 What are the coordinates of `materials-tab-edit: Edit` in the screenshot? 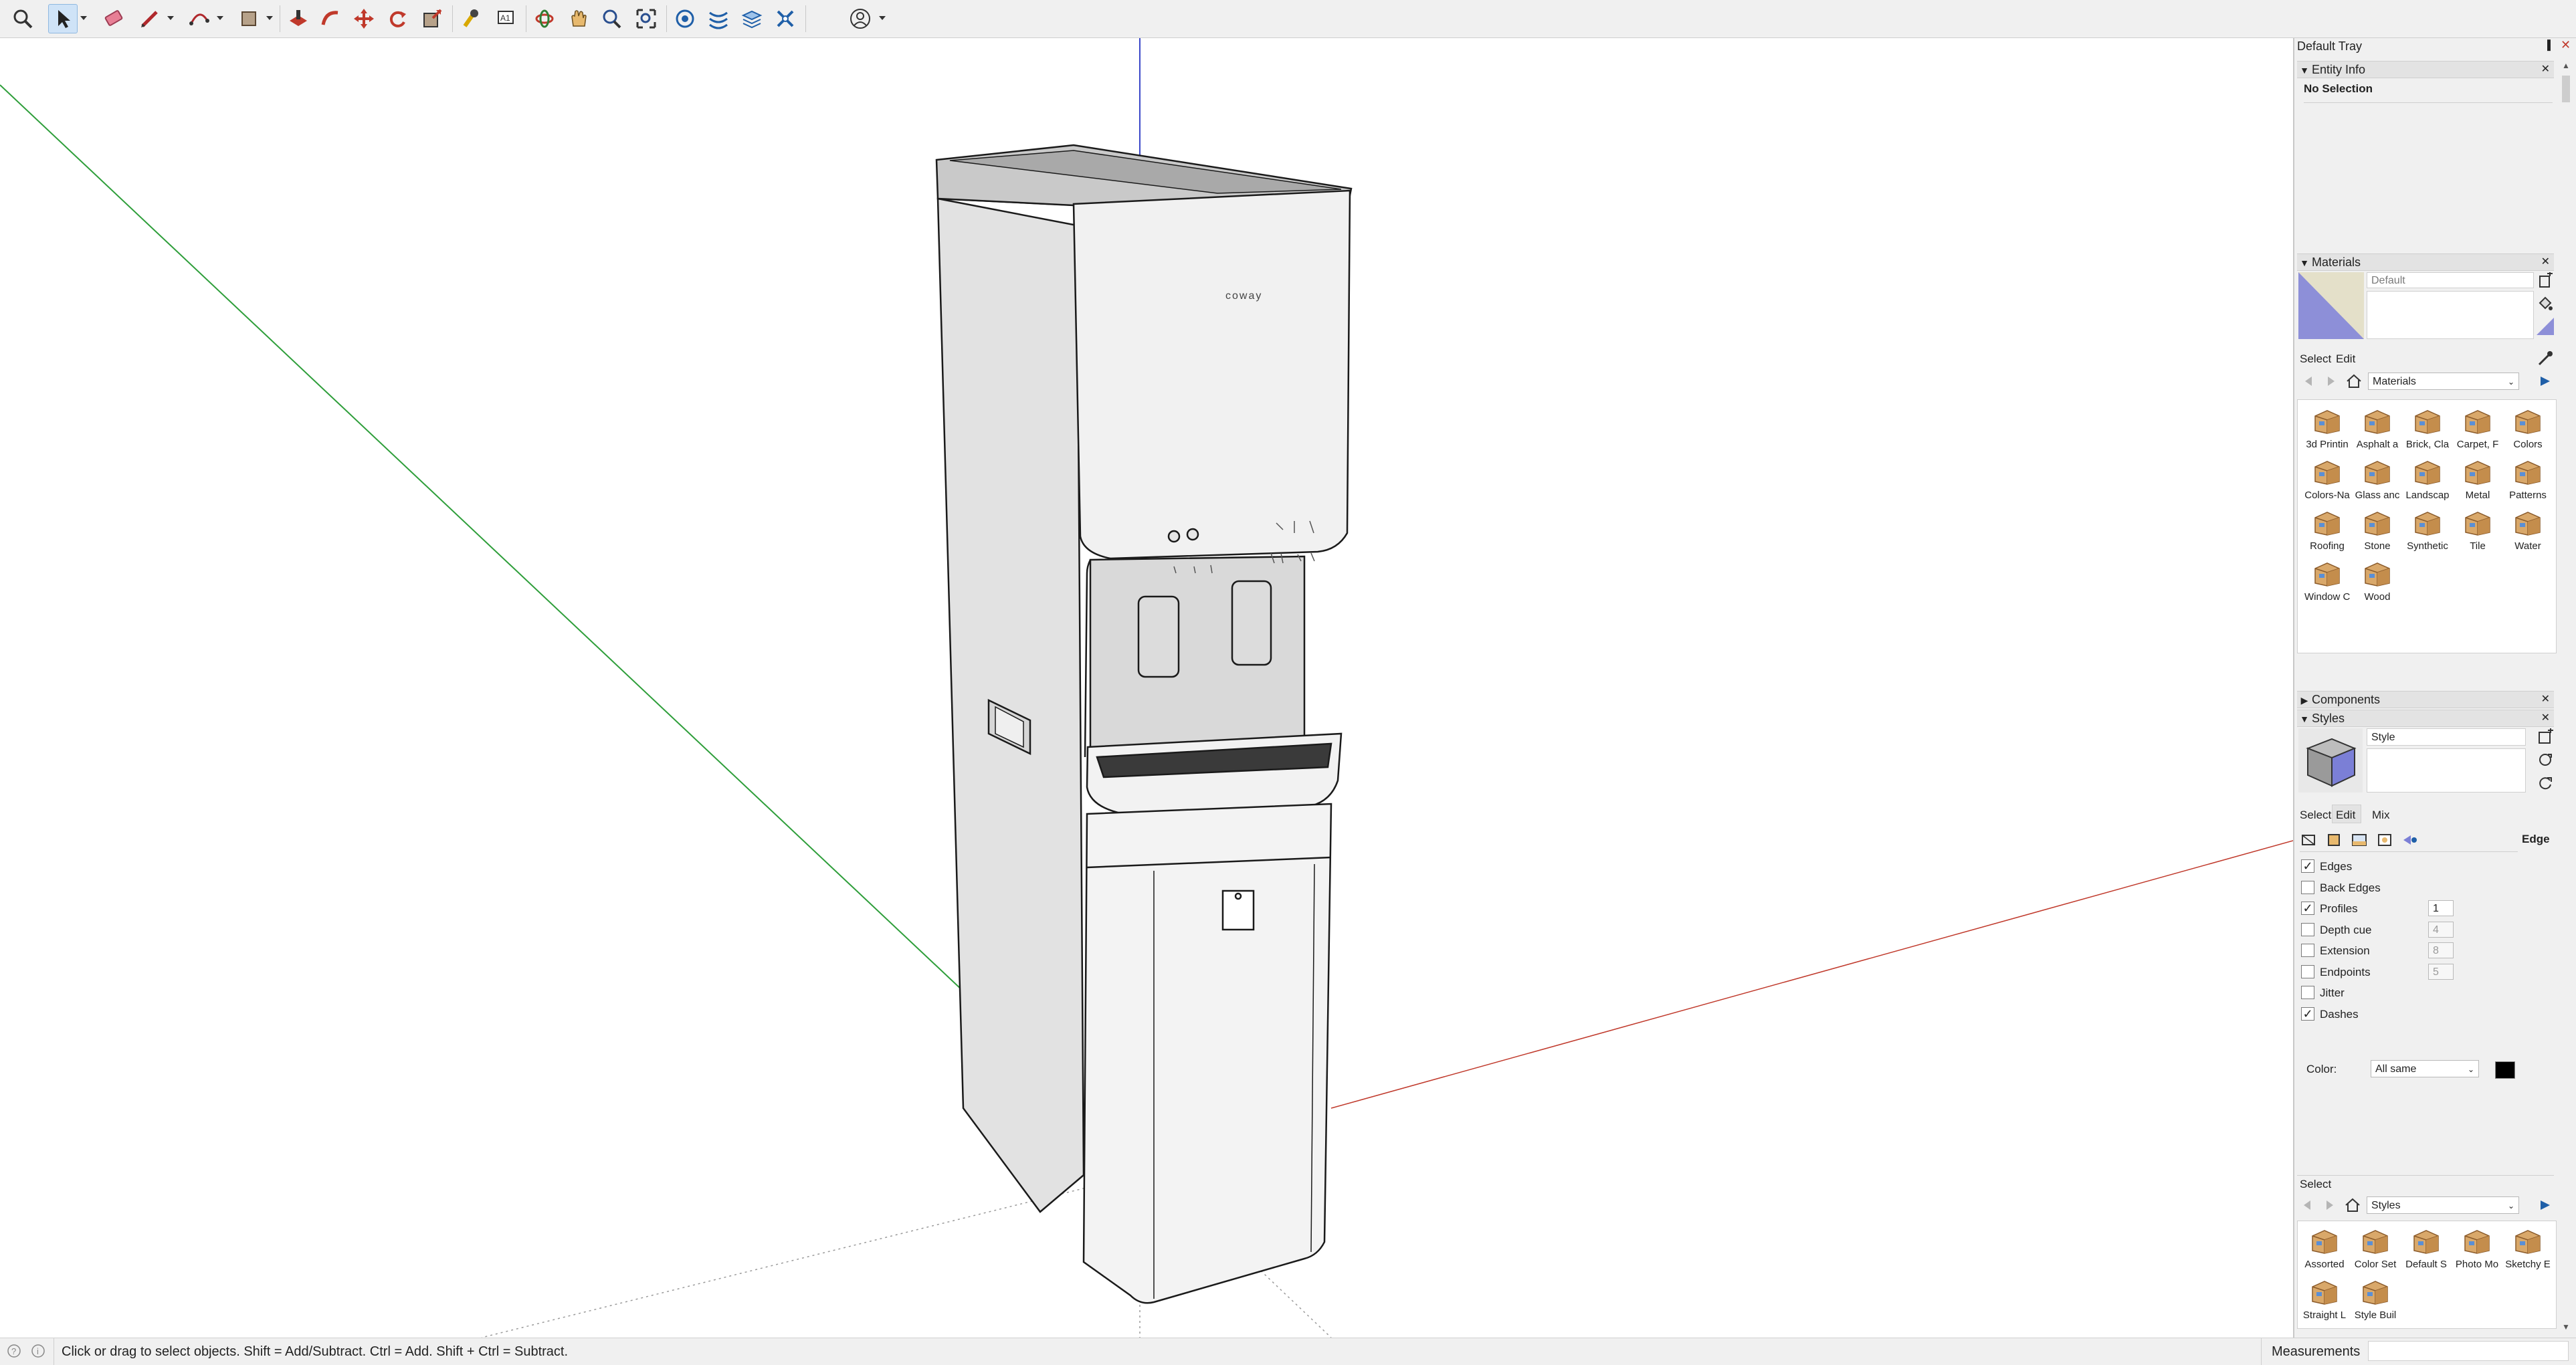 It's located at (2345, 359).